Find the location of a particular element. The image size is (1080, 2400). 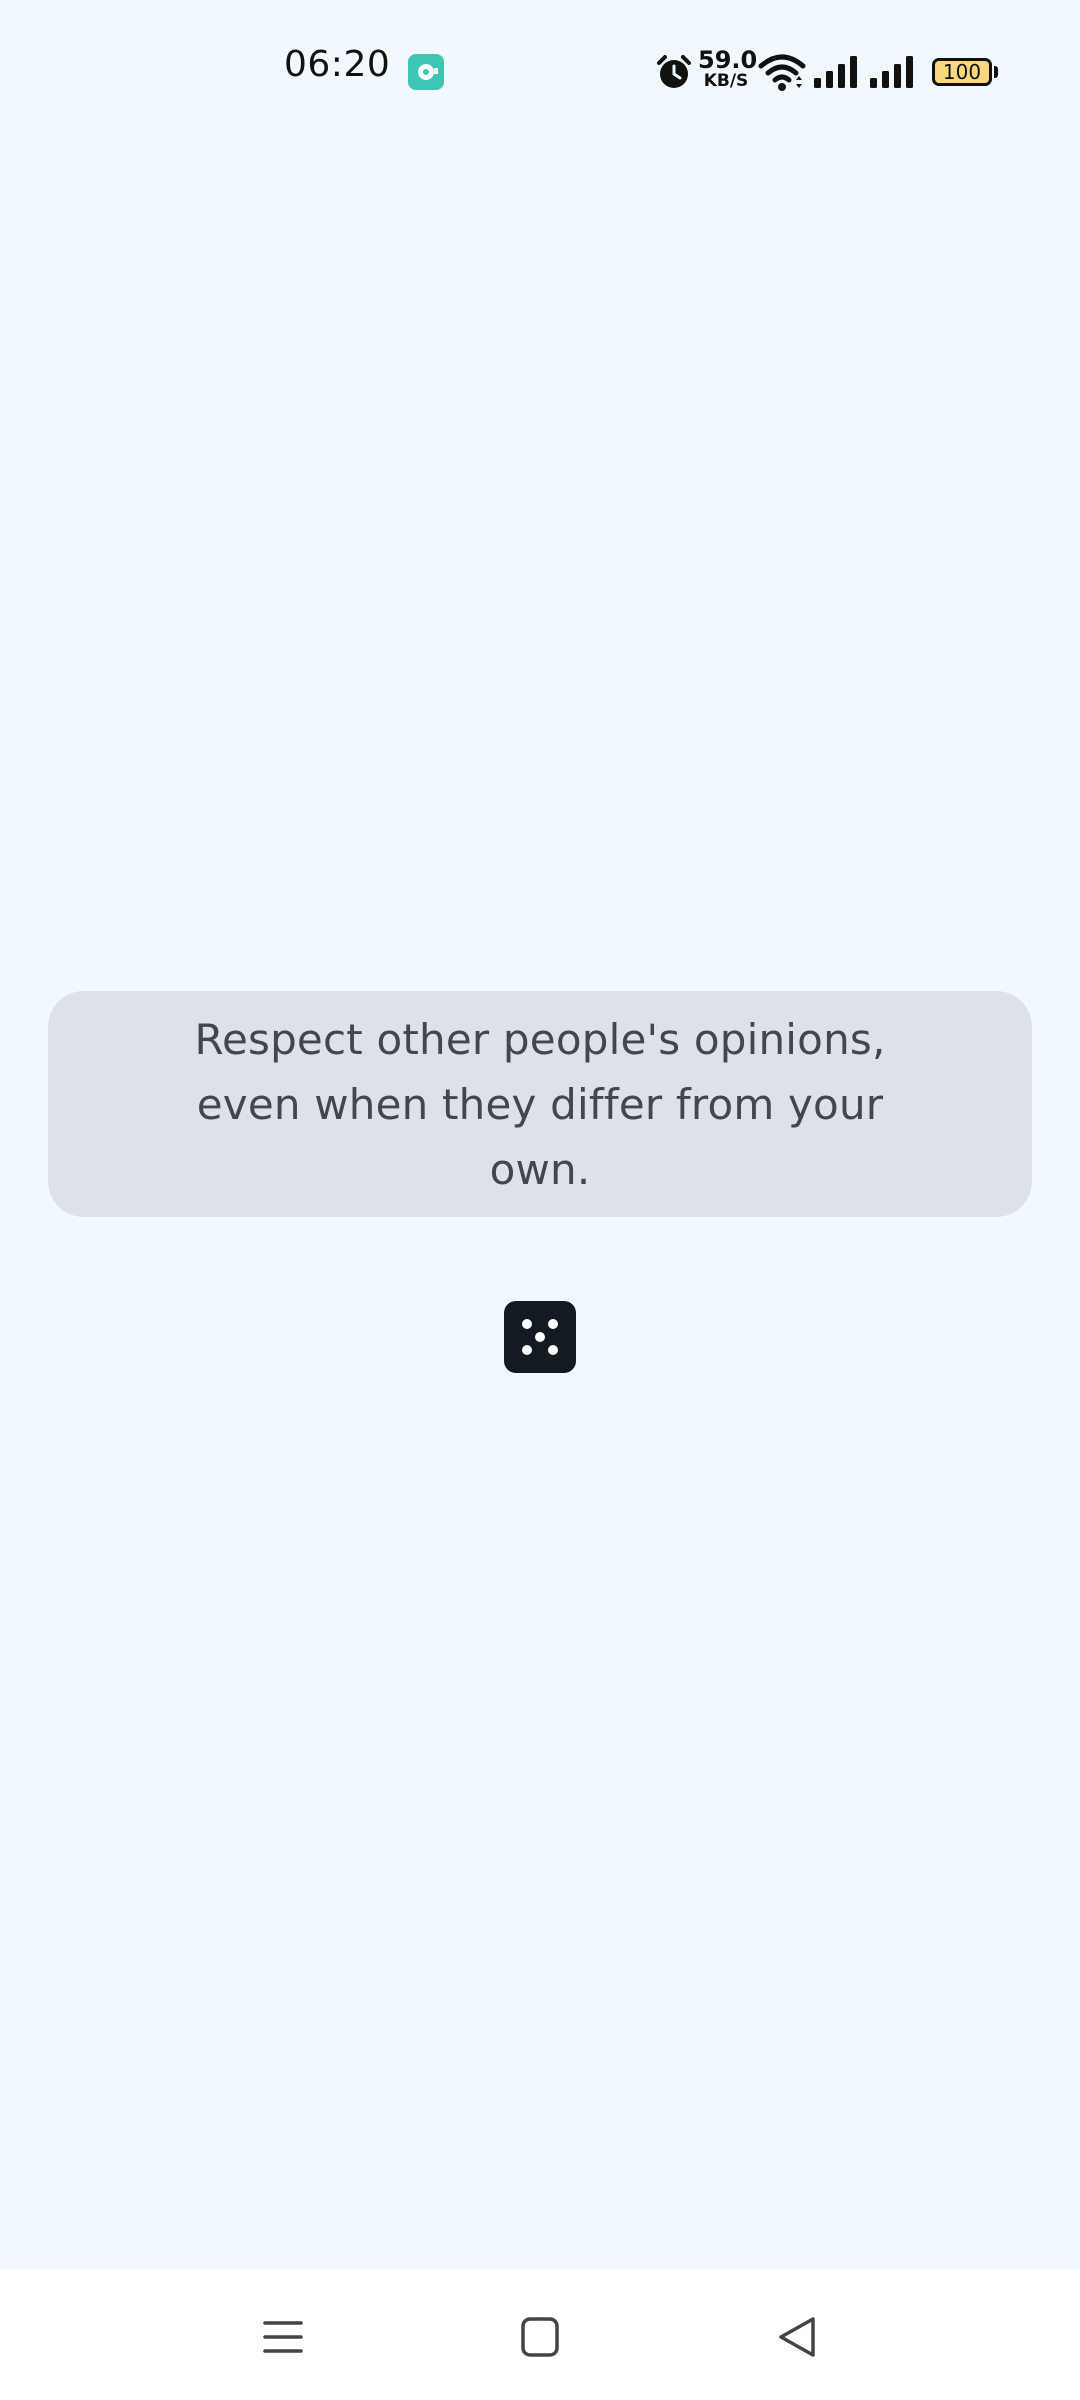

back-button is located at coordinates (798, 2337).